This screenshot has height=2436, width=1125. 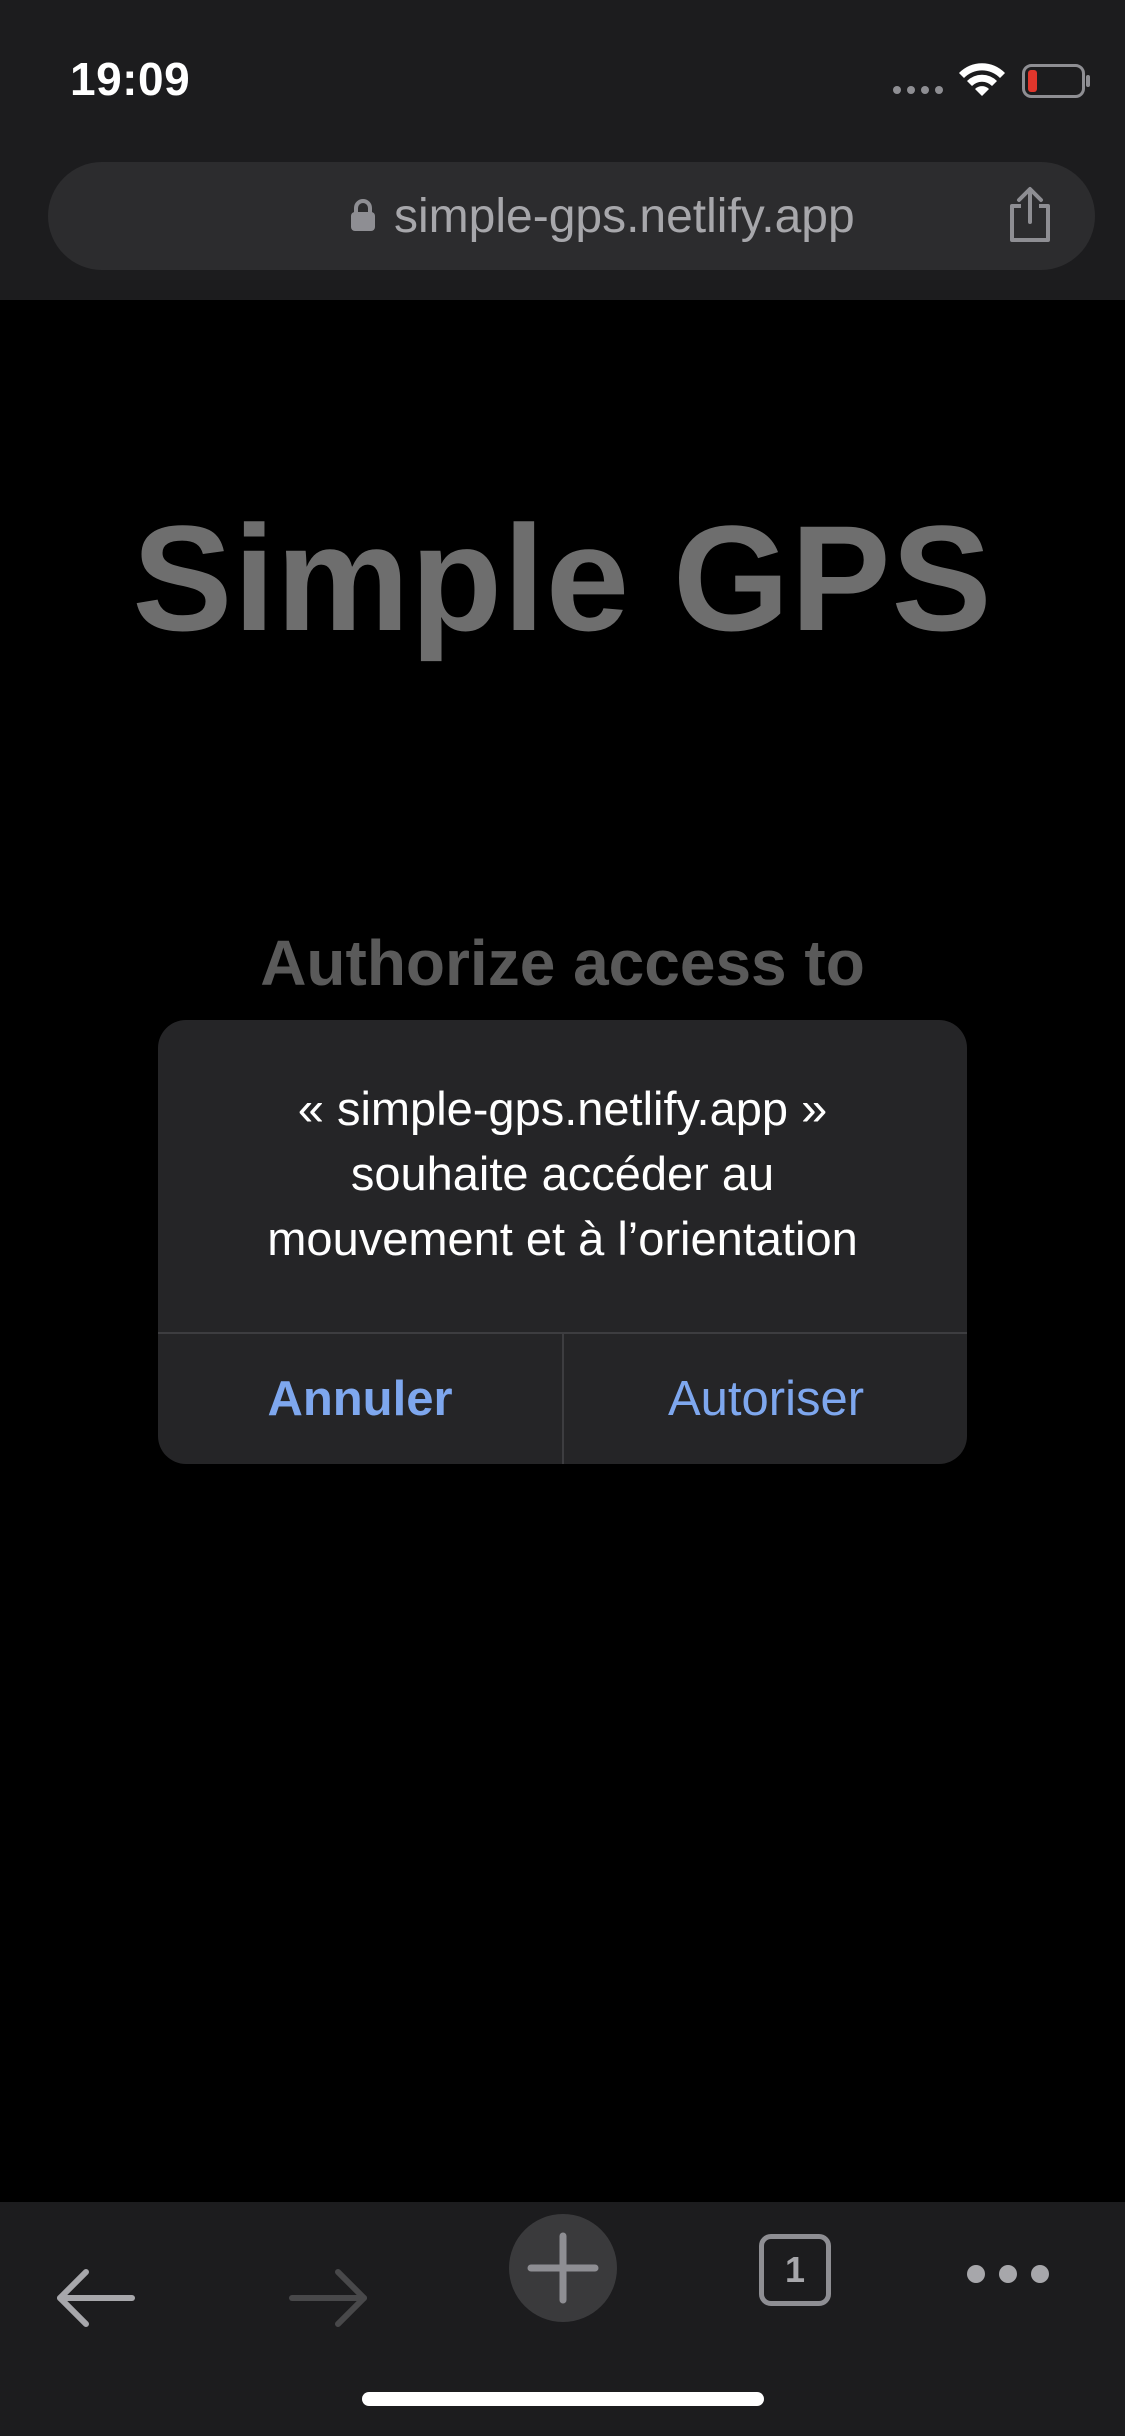 I want to click on home-indicator, so click(x=563, y=2399).